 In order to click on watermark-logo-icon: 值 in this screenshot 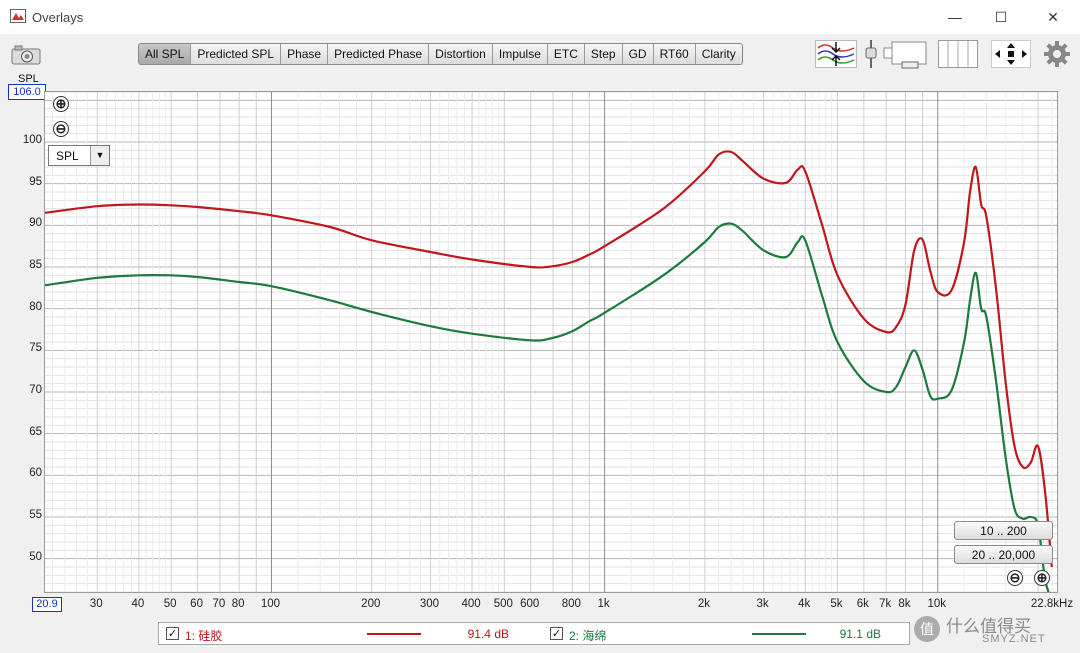, I will do `click(927, 629)`.